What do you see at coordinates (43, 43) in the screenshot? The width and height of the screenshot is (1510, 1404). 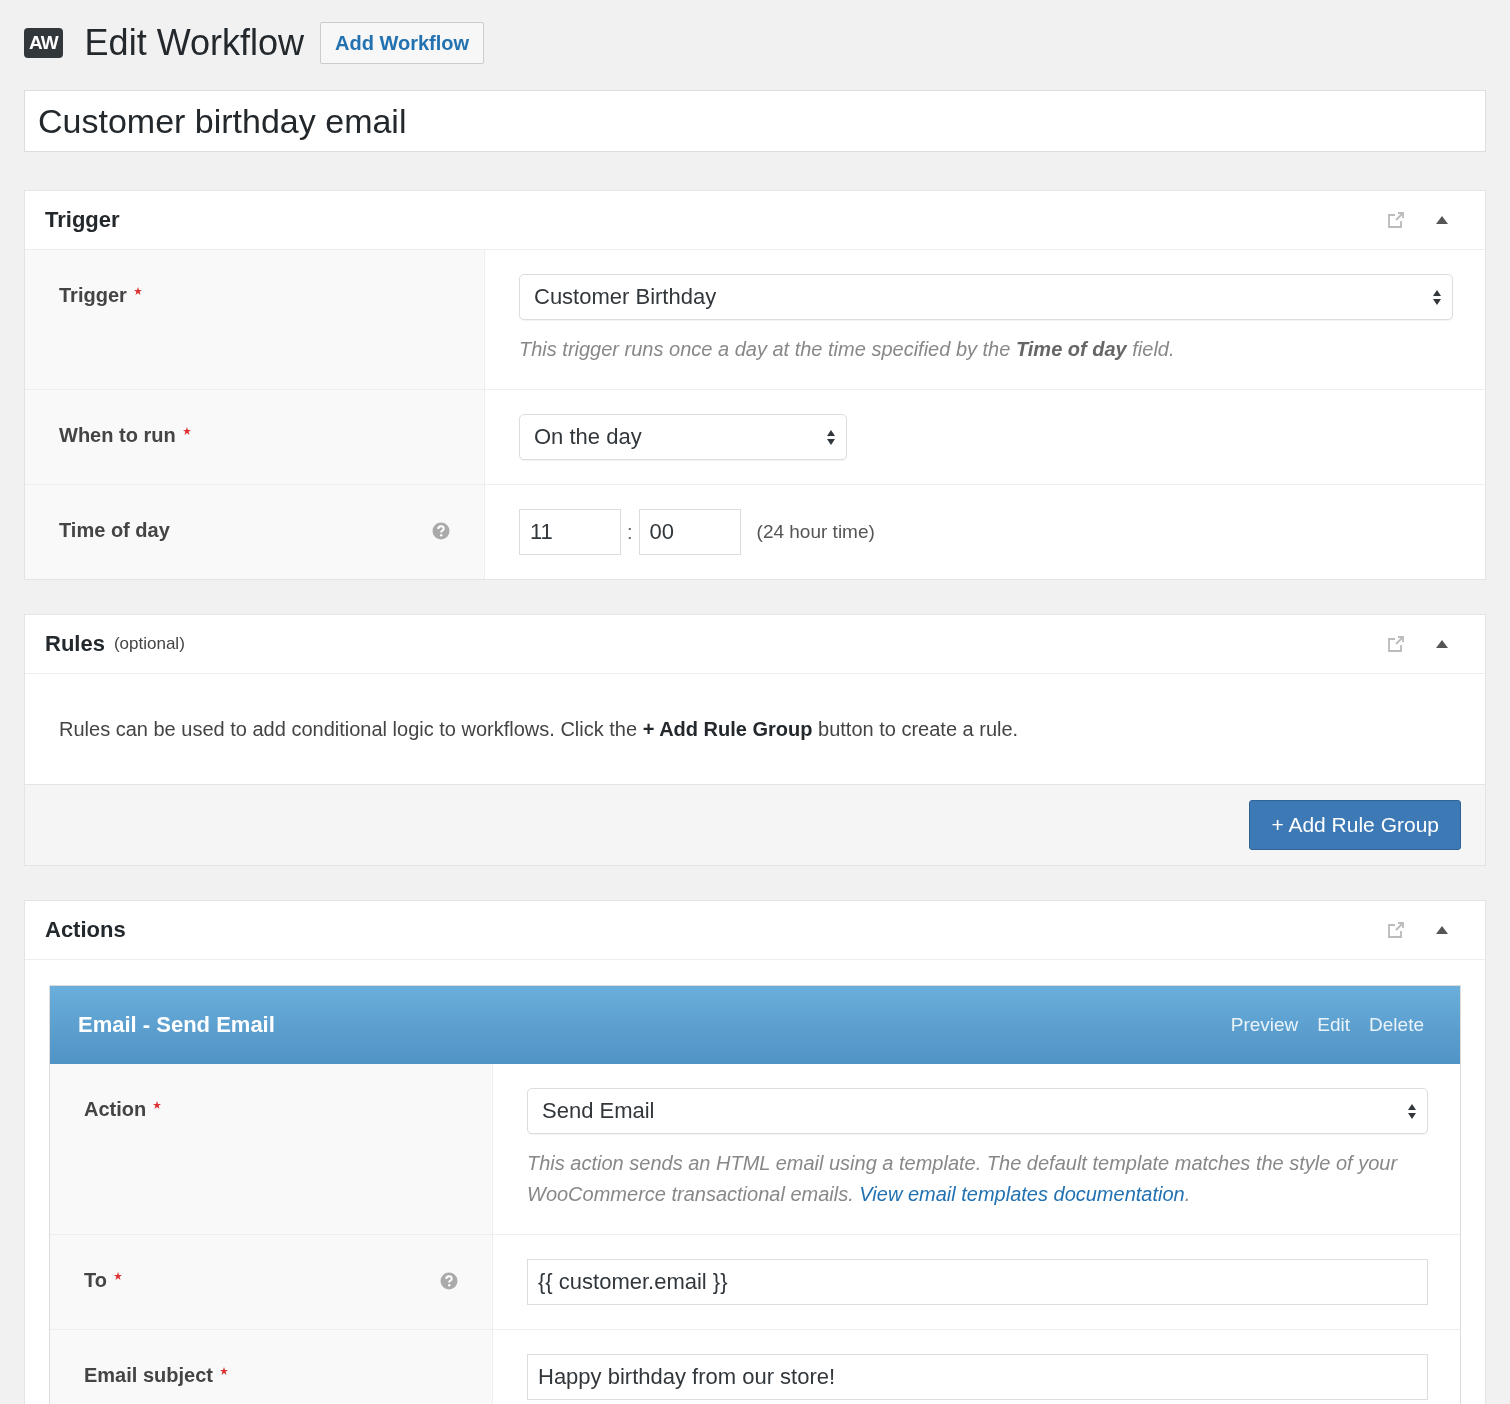 I see `logo: AW` at bounding box center [43, 43].